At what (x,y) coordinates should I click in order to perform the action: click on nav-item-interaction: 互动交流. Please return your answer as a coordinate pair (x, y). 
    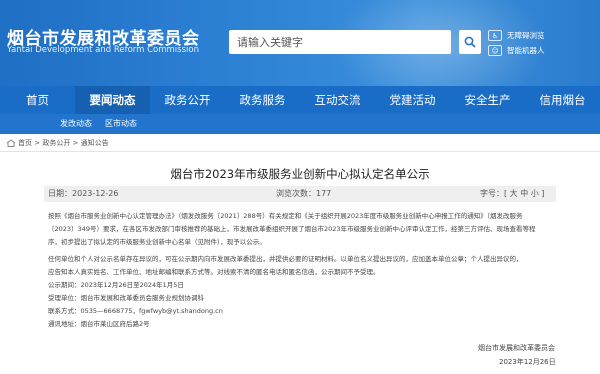
    Looking at the image, I should click on (337, 100).